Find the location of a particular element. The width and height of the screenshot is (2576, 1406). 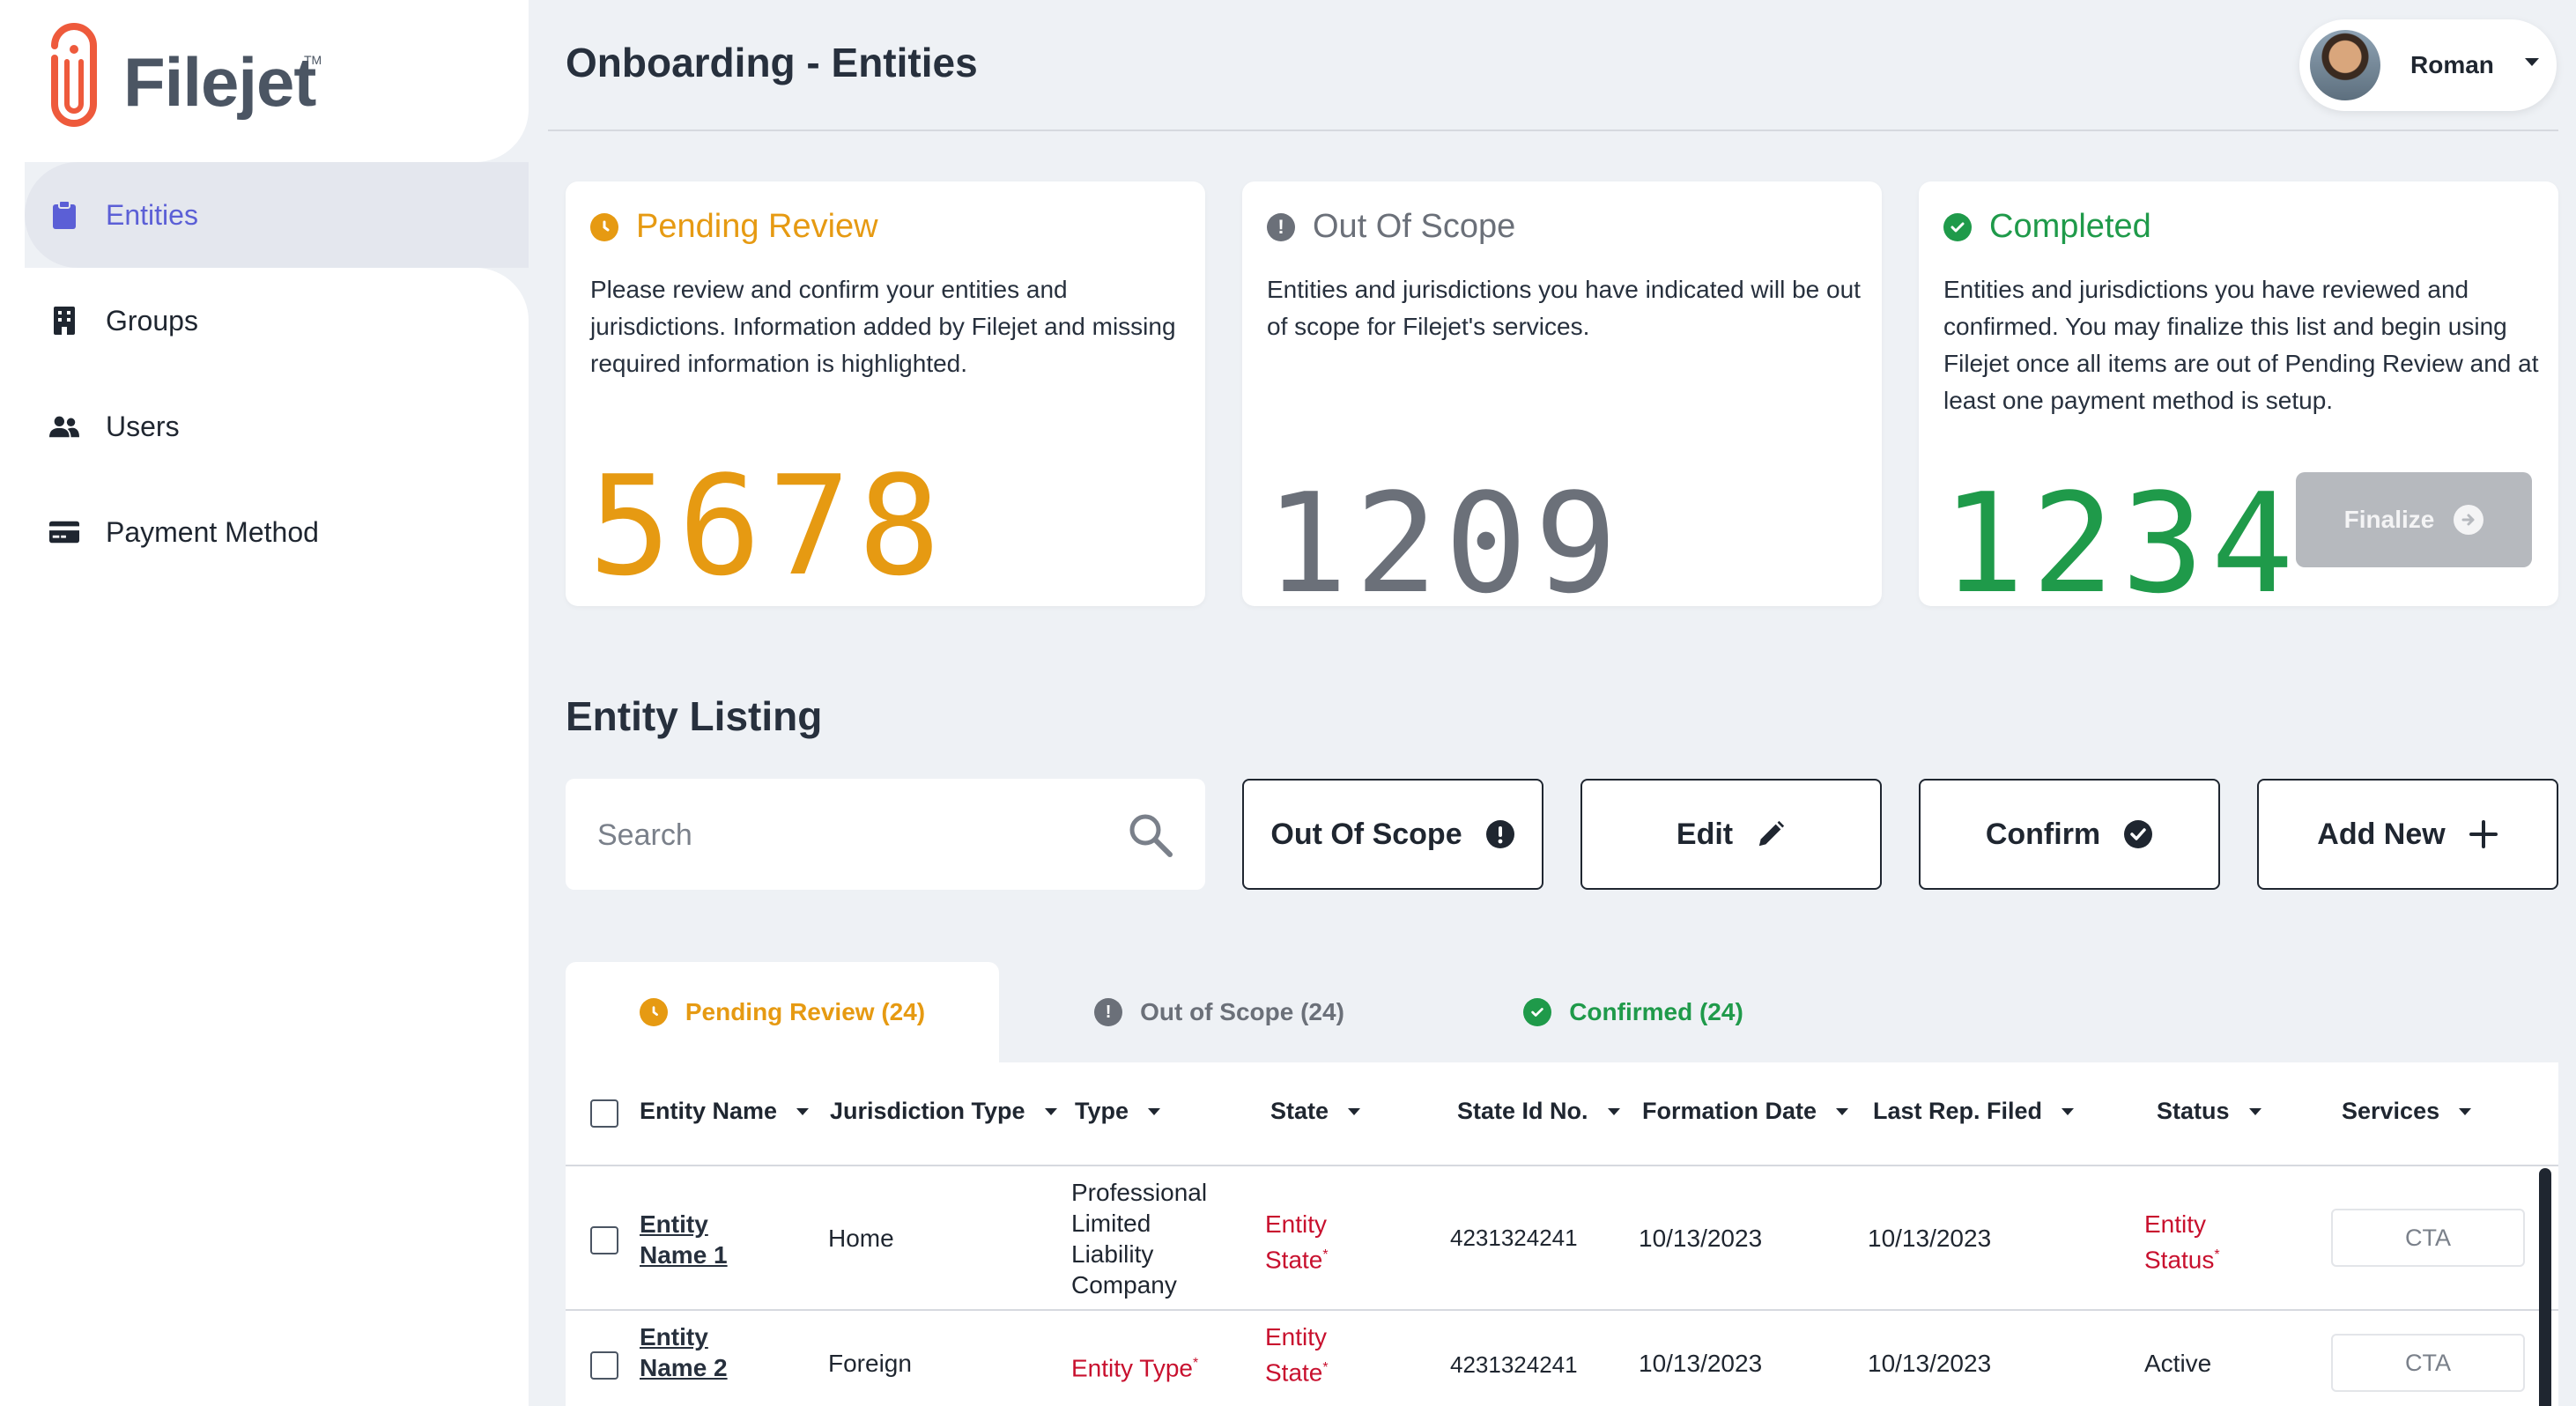

column-header-state: State is located at coordinates (1315, 1111).